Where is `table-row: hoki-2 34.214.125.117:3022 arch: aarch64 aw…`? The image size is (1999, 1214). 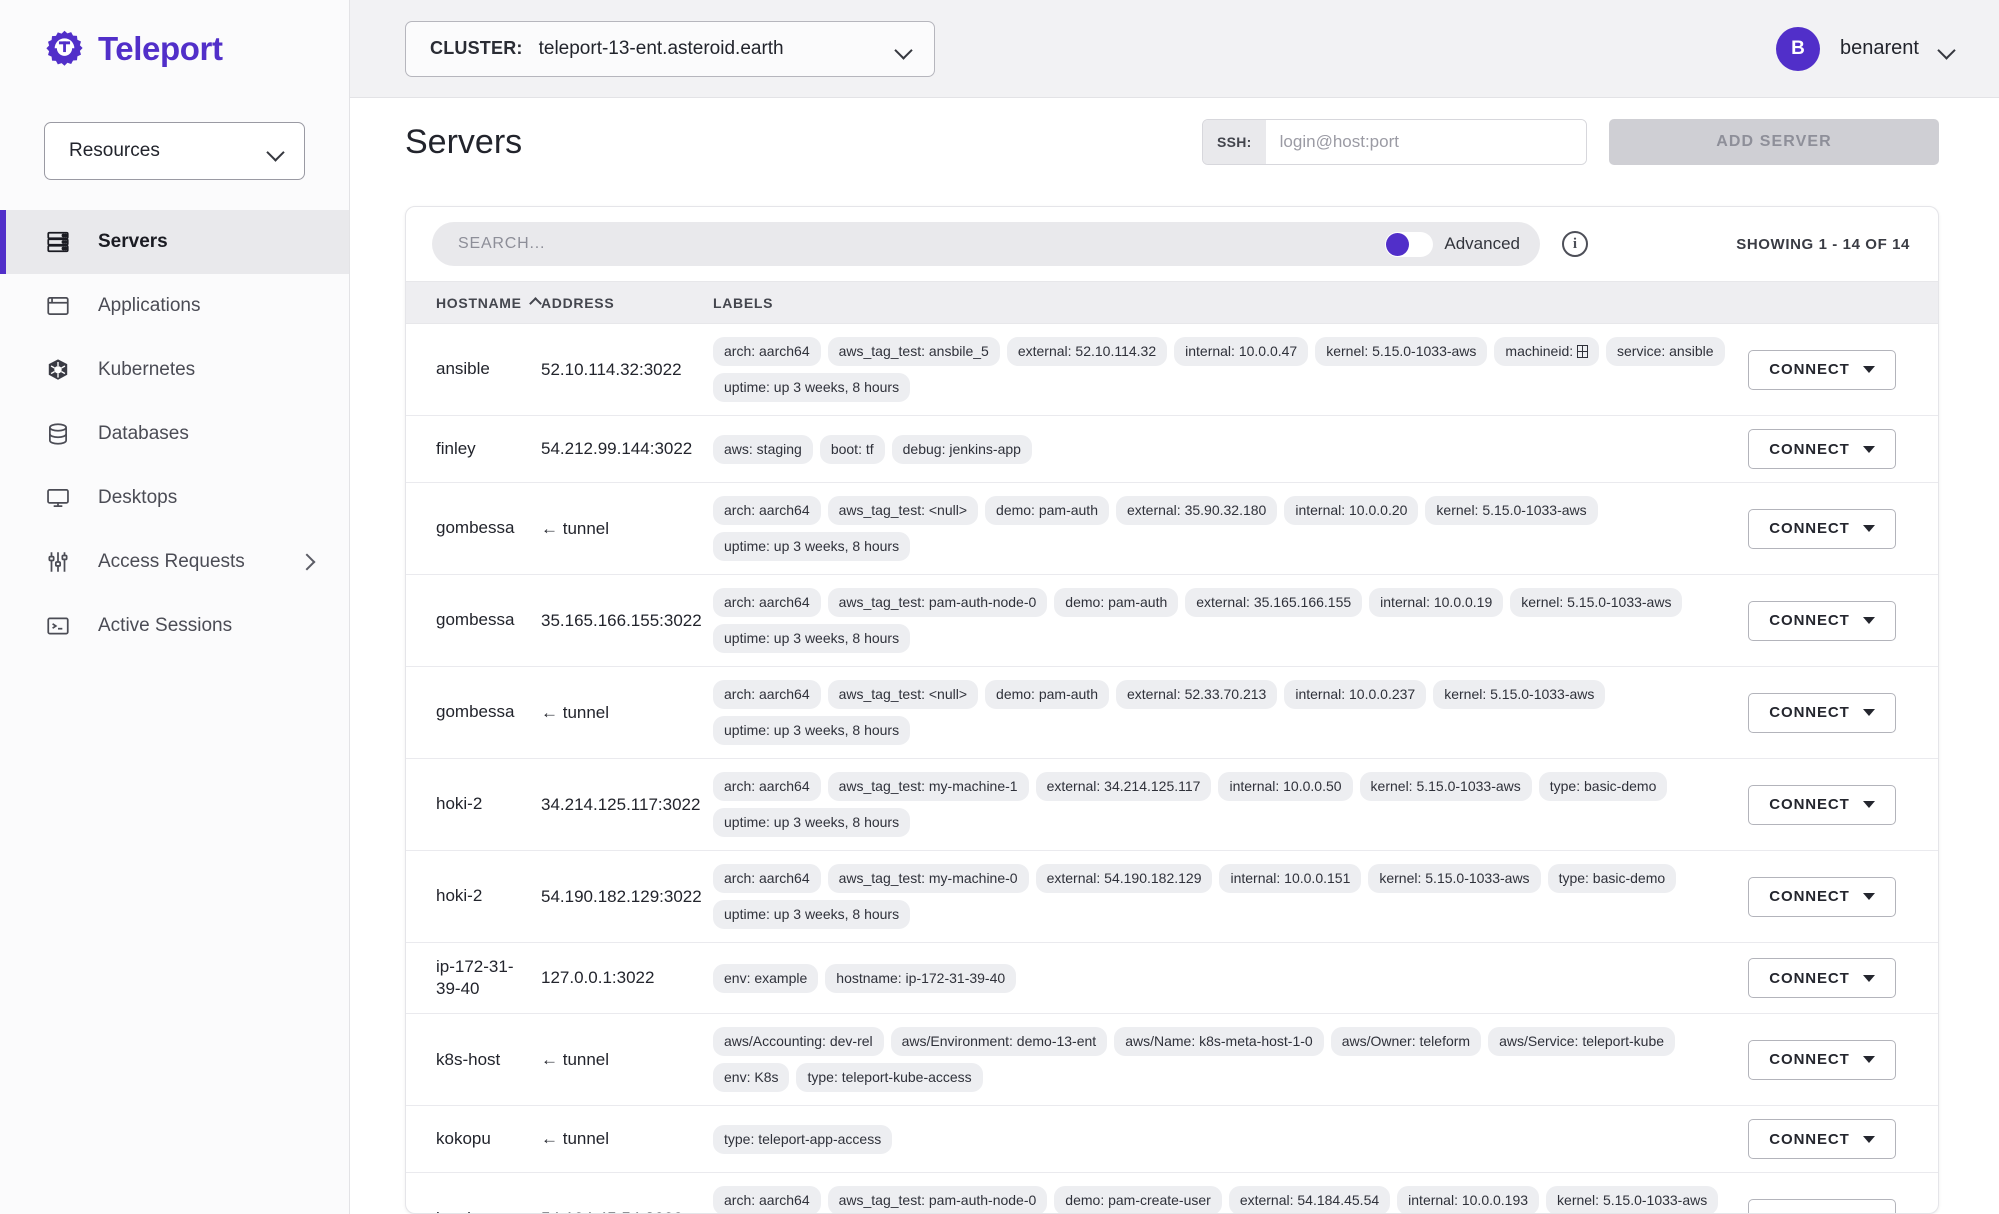
table-row: hoki-2 34.214.125.117:3022 arch: aarch64 aw… is located at coordinates (1172, 804).